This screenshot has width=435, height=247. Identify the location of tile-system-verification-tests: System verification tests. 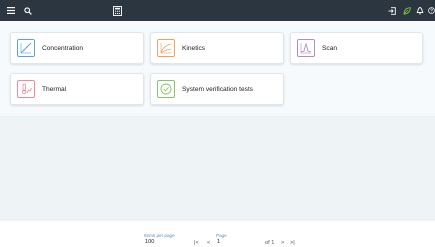
(217, 89).